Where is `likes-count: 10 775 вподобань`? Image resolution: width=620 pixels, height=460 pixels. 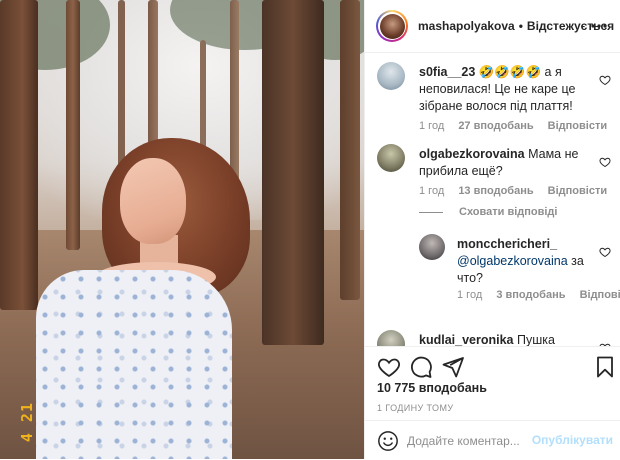
likes-count: 10 775 вподобань is located at coordinates (432, 388).